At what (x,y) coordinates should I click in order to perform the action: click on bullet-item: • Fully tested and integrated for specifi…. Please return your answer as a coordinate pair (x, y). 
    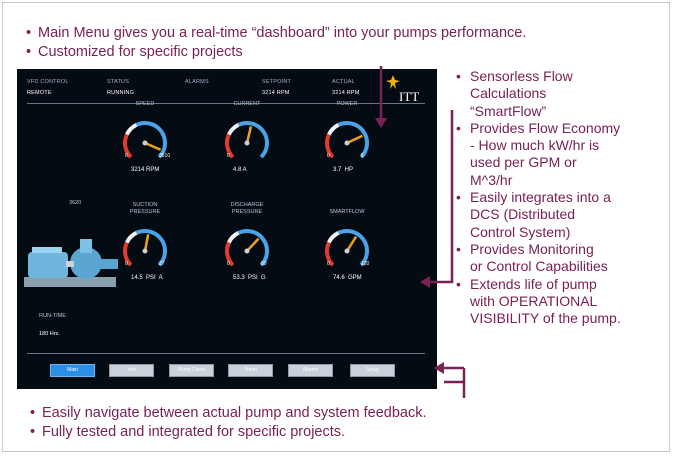
    Looking at the image, I should click on (188, 432).